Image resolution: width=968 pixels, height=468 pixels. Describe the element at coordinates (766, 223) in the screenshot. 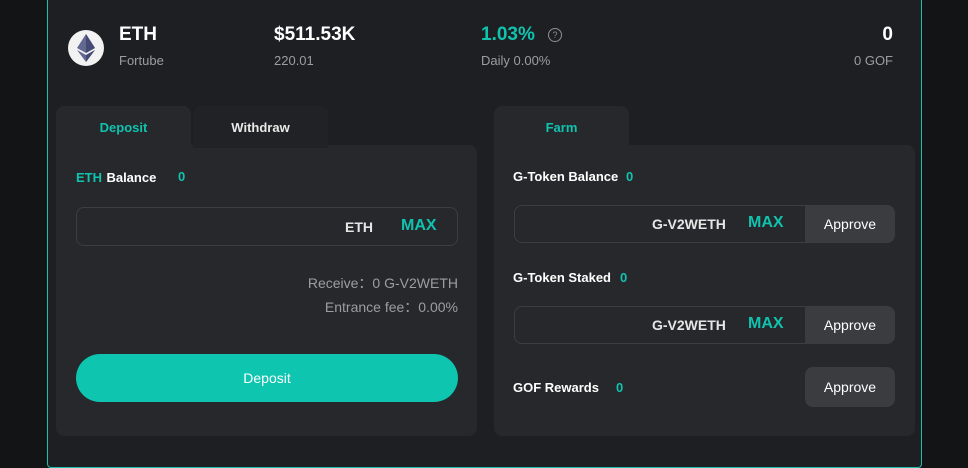

I see `farm-max-button-1: MAX` at that location.